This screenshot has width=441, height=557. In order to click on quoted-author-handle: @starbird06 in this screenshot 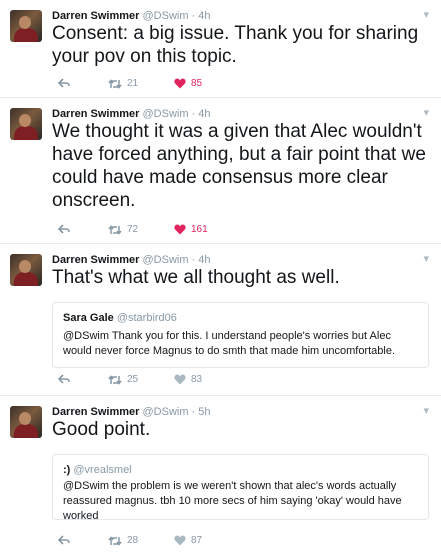, I will do `click(146, 318)`.